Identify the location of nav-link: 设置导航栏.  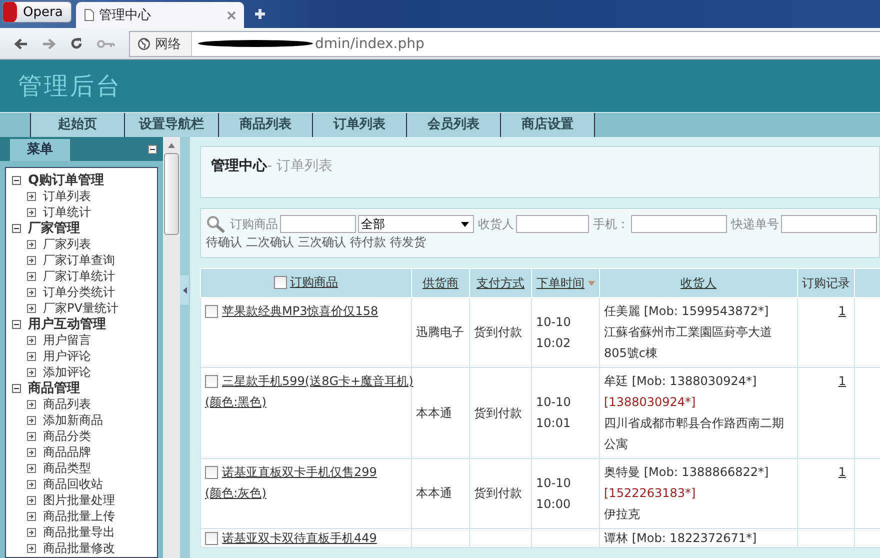
(171, 125).